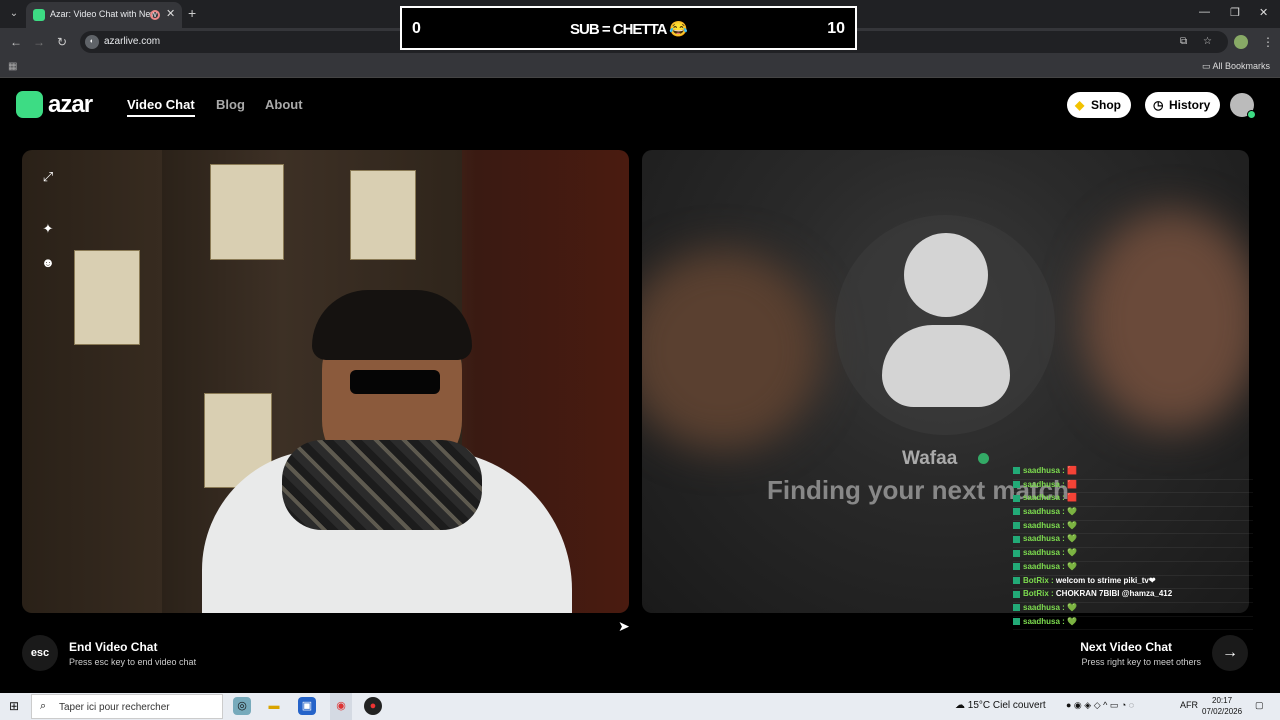  I want to click on file-explorer-icon: ▬, so click(274, 706).